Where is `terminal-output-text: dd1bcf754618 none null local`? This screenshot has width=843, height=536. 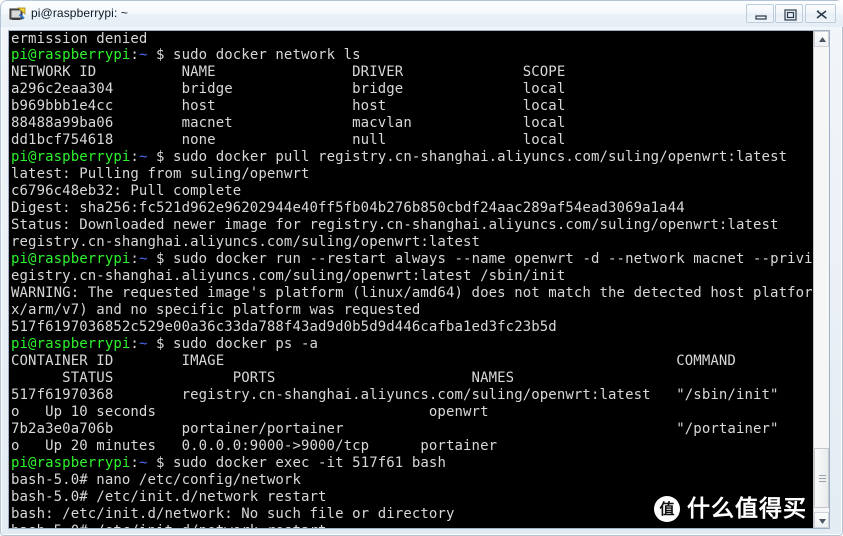 terminal-output-text: dd1bcf754618 none null local is located at coordinates (288, 140).